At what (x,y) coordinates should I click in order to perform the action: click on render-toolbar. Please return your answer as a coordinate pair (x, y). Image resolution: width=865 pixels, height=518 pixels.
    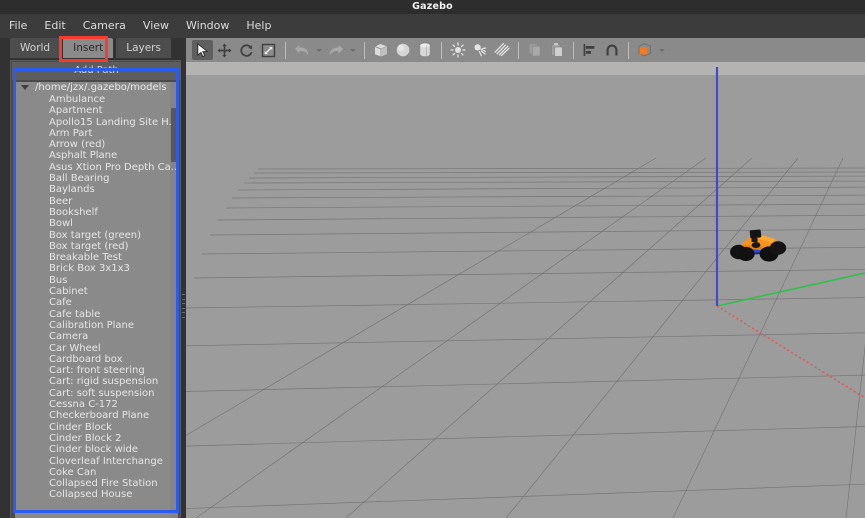
    Looking at the image, I should click on (525, 50).